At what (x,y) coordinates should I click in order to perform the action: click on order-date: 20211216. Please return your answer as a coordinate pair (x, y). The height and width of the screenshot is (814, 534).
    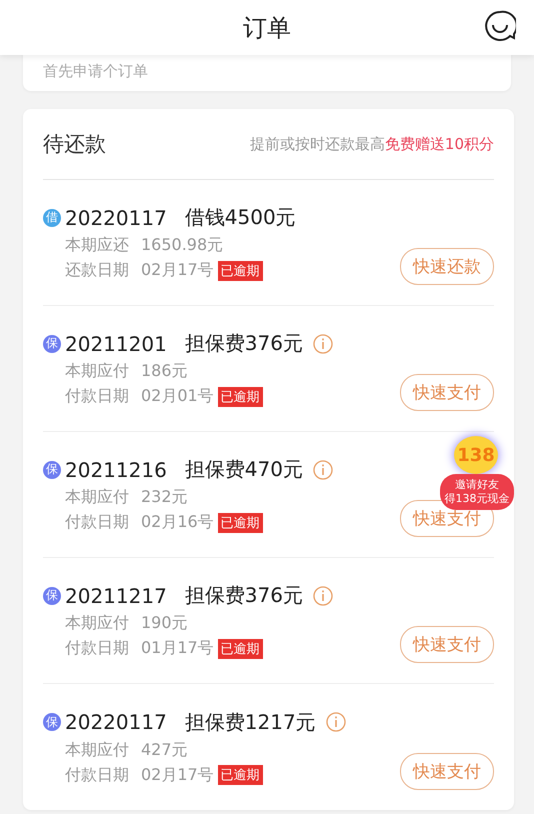
    Looking at the image, I should click on (116, 470).